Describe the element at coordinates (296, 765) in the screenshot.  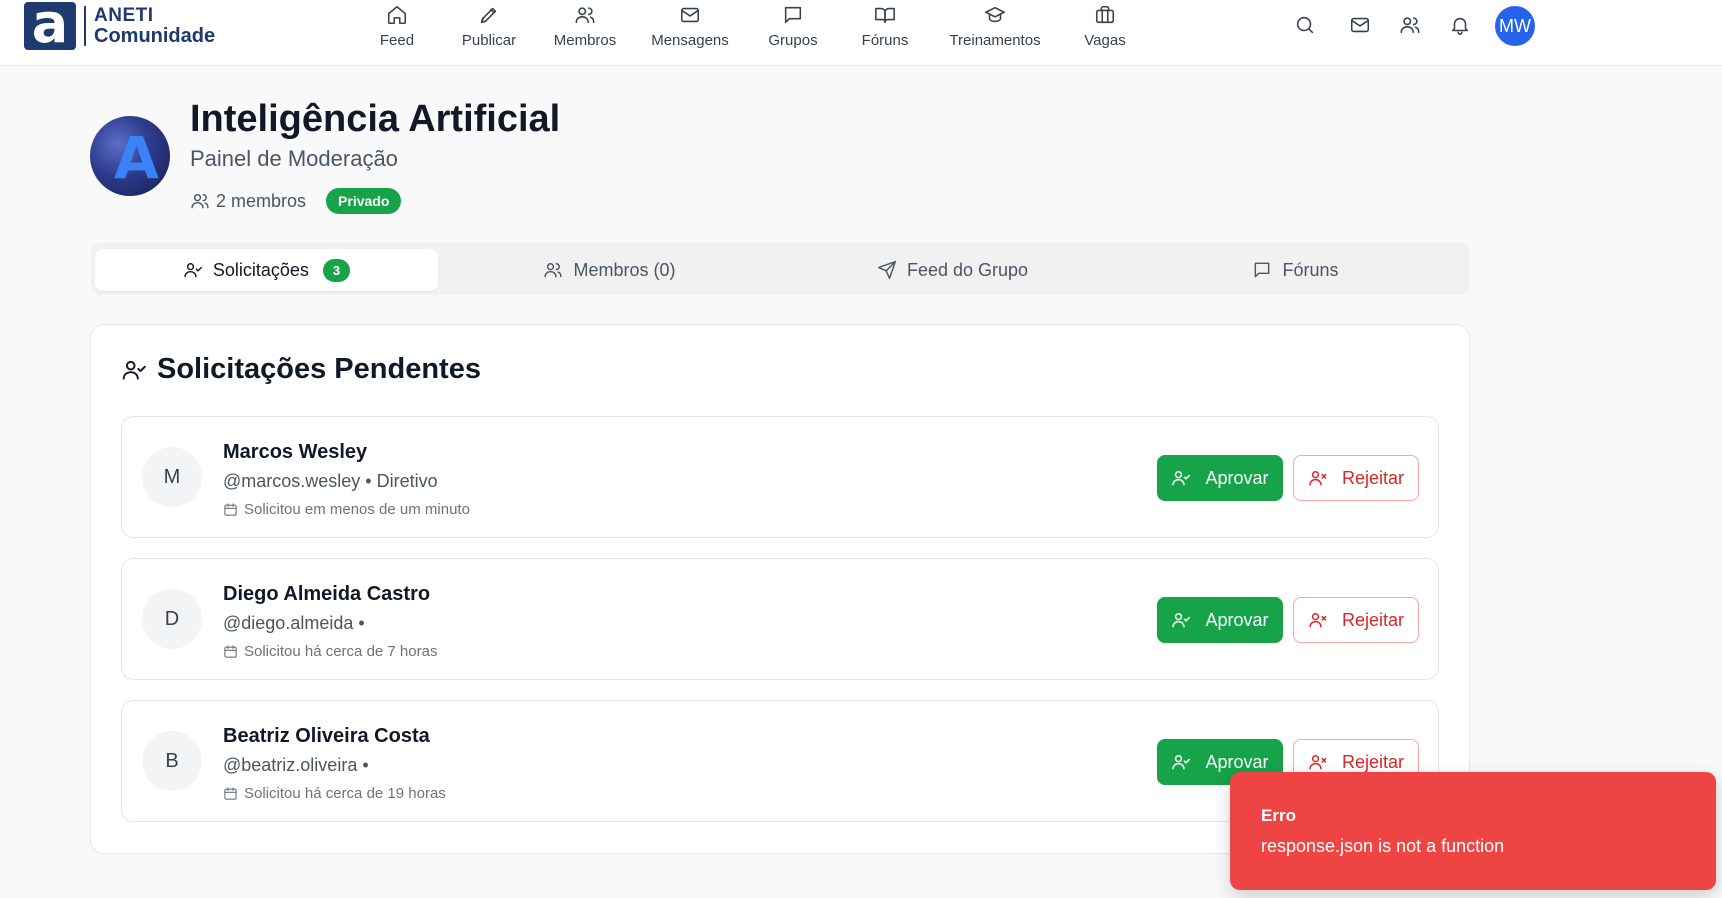
I see `requester-handle: @beatriz.oliveira •` at that location.